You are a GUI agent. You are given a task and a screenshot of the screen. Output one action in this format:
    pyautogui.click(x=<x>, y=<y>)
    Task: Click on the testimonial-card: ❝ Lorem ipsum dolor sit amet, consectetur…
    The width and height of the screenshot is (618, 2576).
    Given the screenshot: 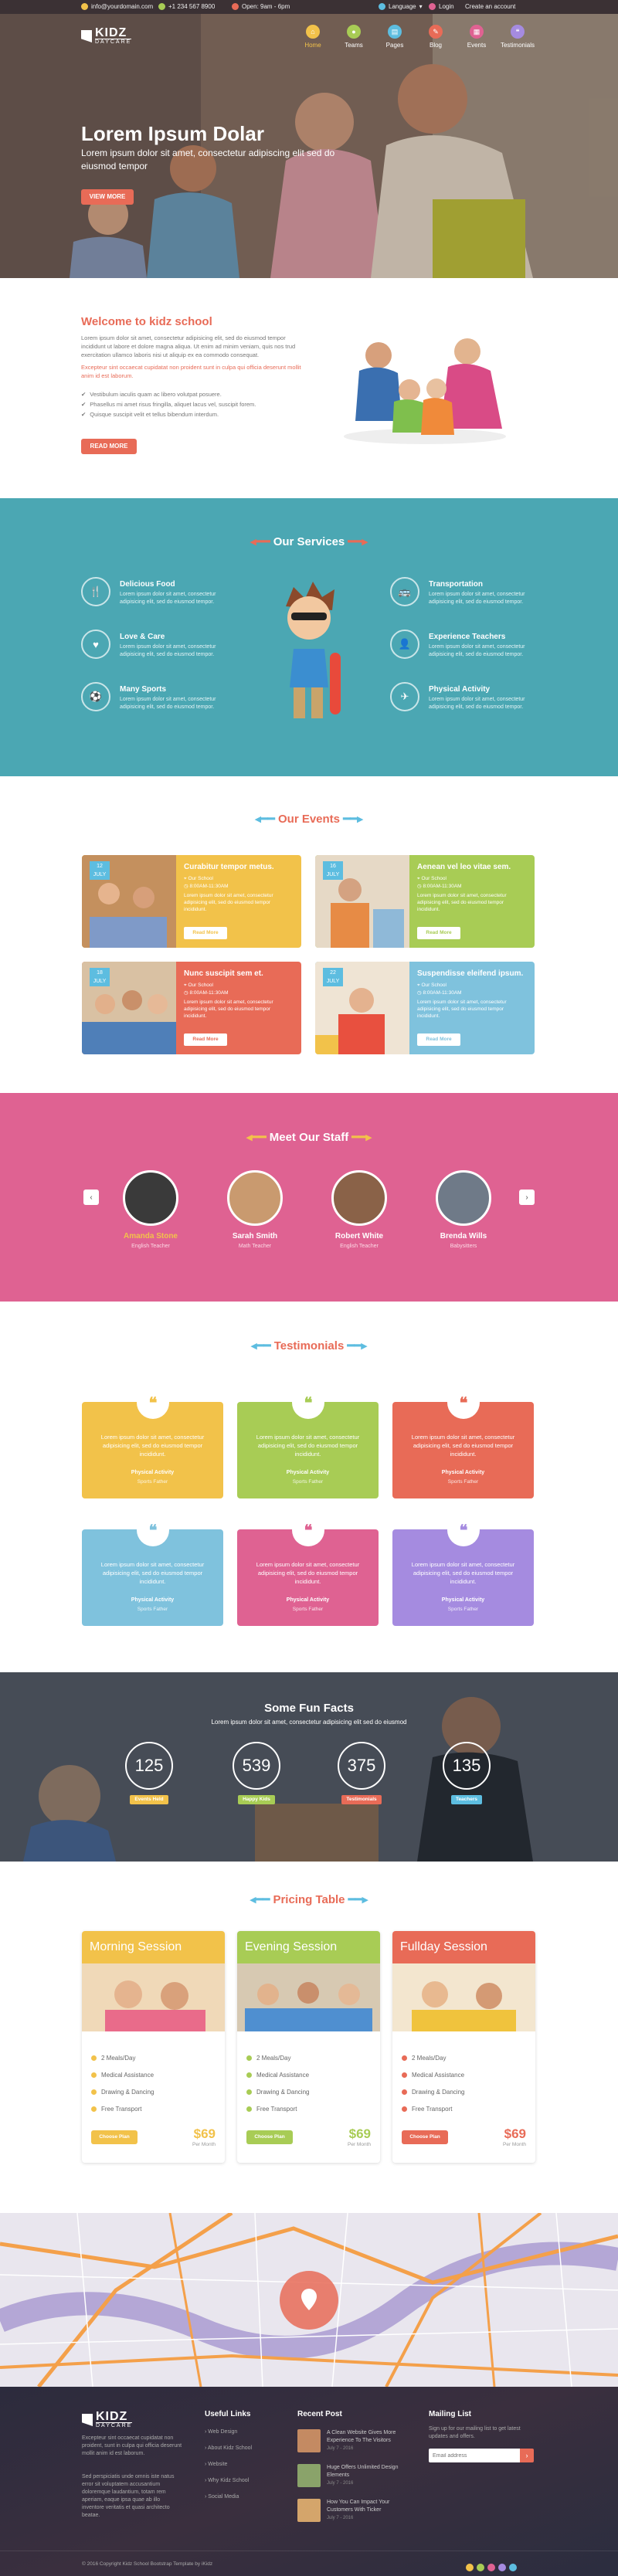 What is the action you would take?
    pyautogui.click(x=463, y=1442)
    